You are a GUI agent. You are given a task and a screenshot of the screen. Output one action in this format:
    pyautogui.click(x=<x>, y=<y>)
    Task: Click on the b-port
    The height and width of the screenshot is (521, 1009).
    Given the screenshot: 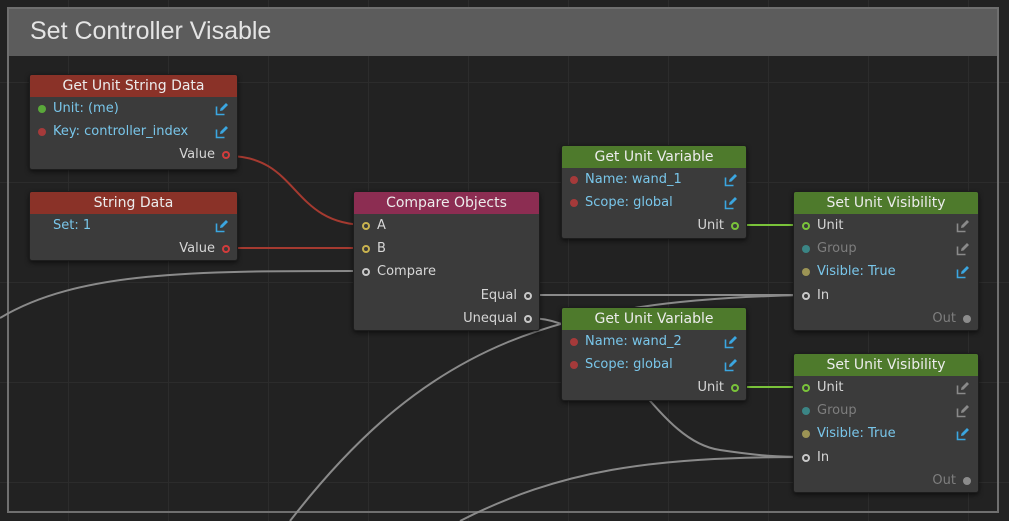 What is the action you would take?
    pyautogui.click(x=366, y=249)
    